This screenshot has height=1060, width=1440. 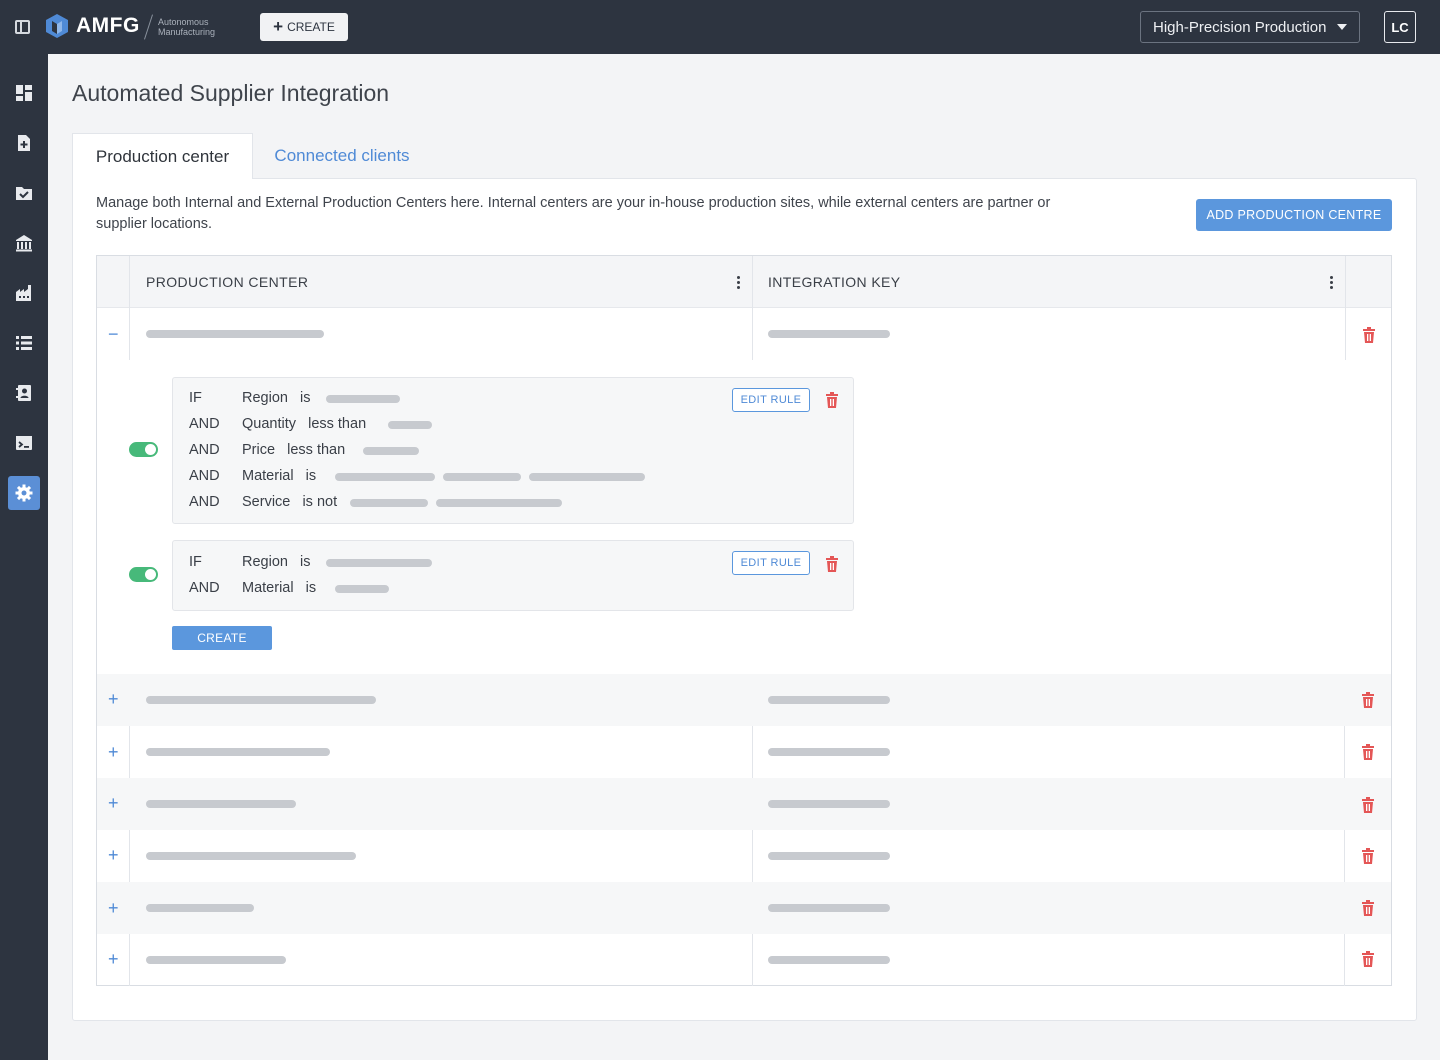 What do you see at coordinates (162, 156) in the screenshot?
I see `tab-production-center: Production center` at bounding box center [162, 156].